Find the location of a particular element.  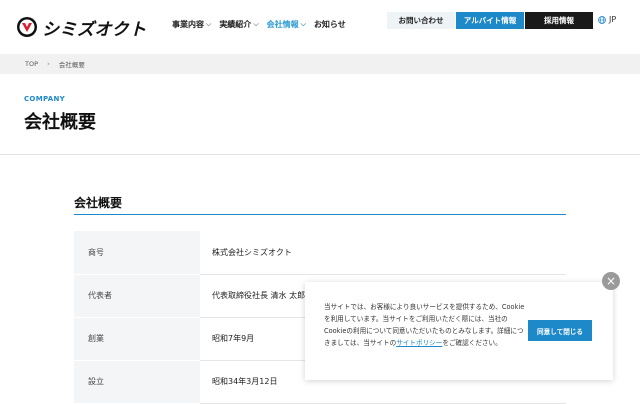

recruit-info-button: 採用情報 is located at coordinates (559, 20).